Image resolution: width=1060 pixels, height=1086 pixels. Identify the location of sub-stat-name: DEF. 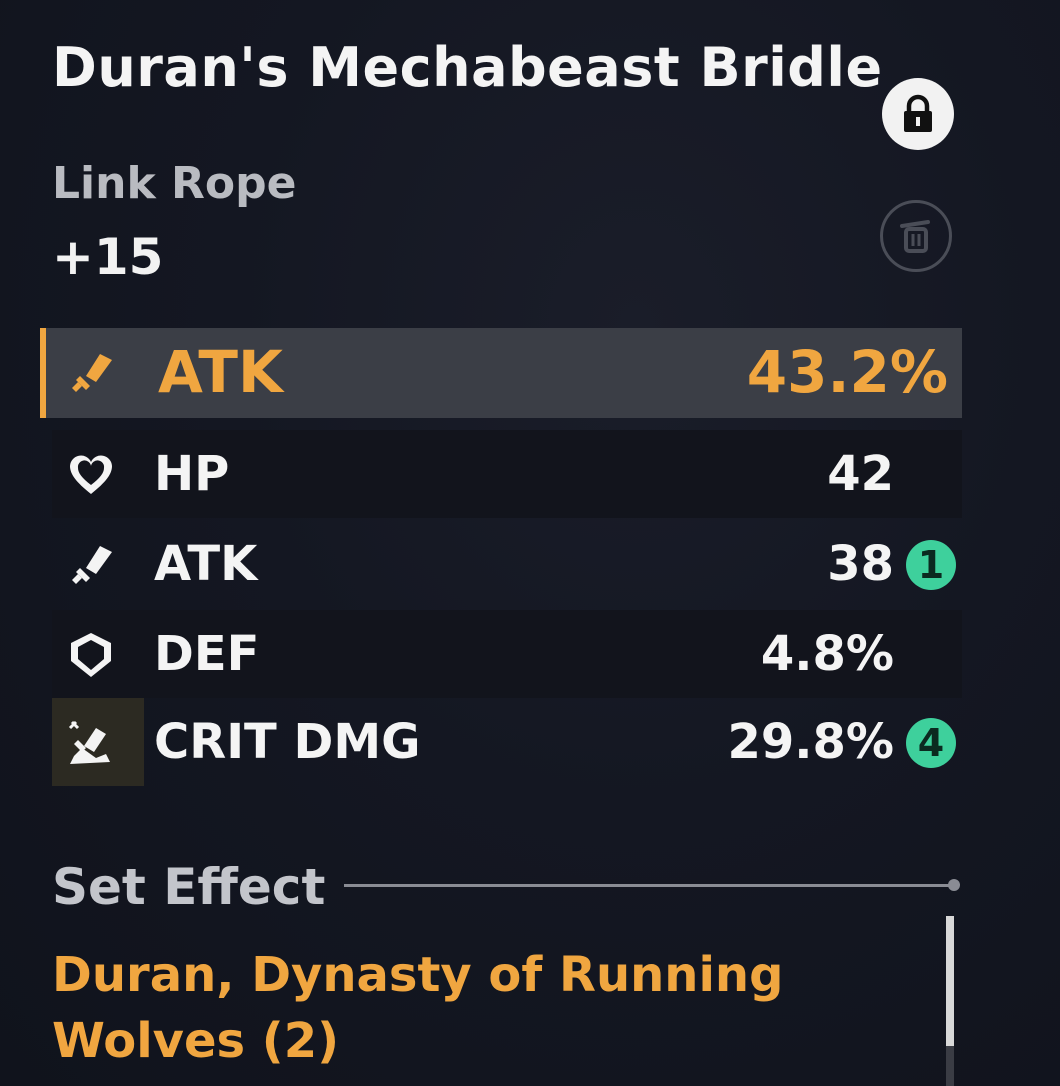
(207, 654).